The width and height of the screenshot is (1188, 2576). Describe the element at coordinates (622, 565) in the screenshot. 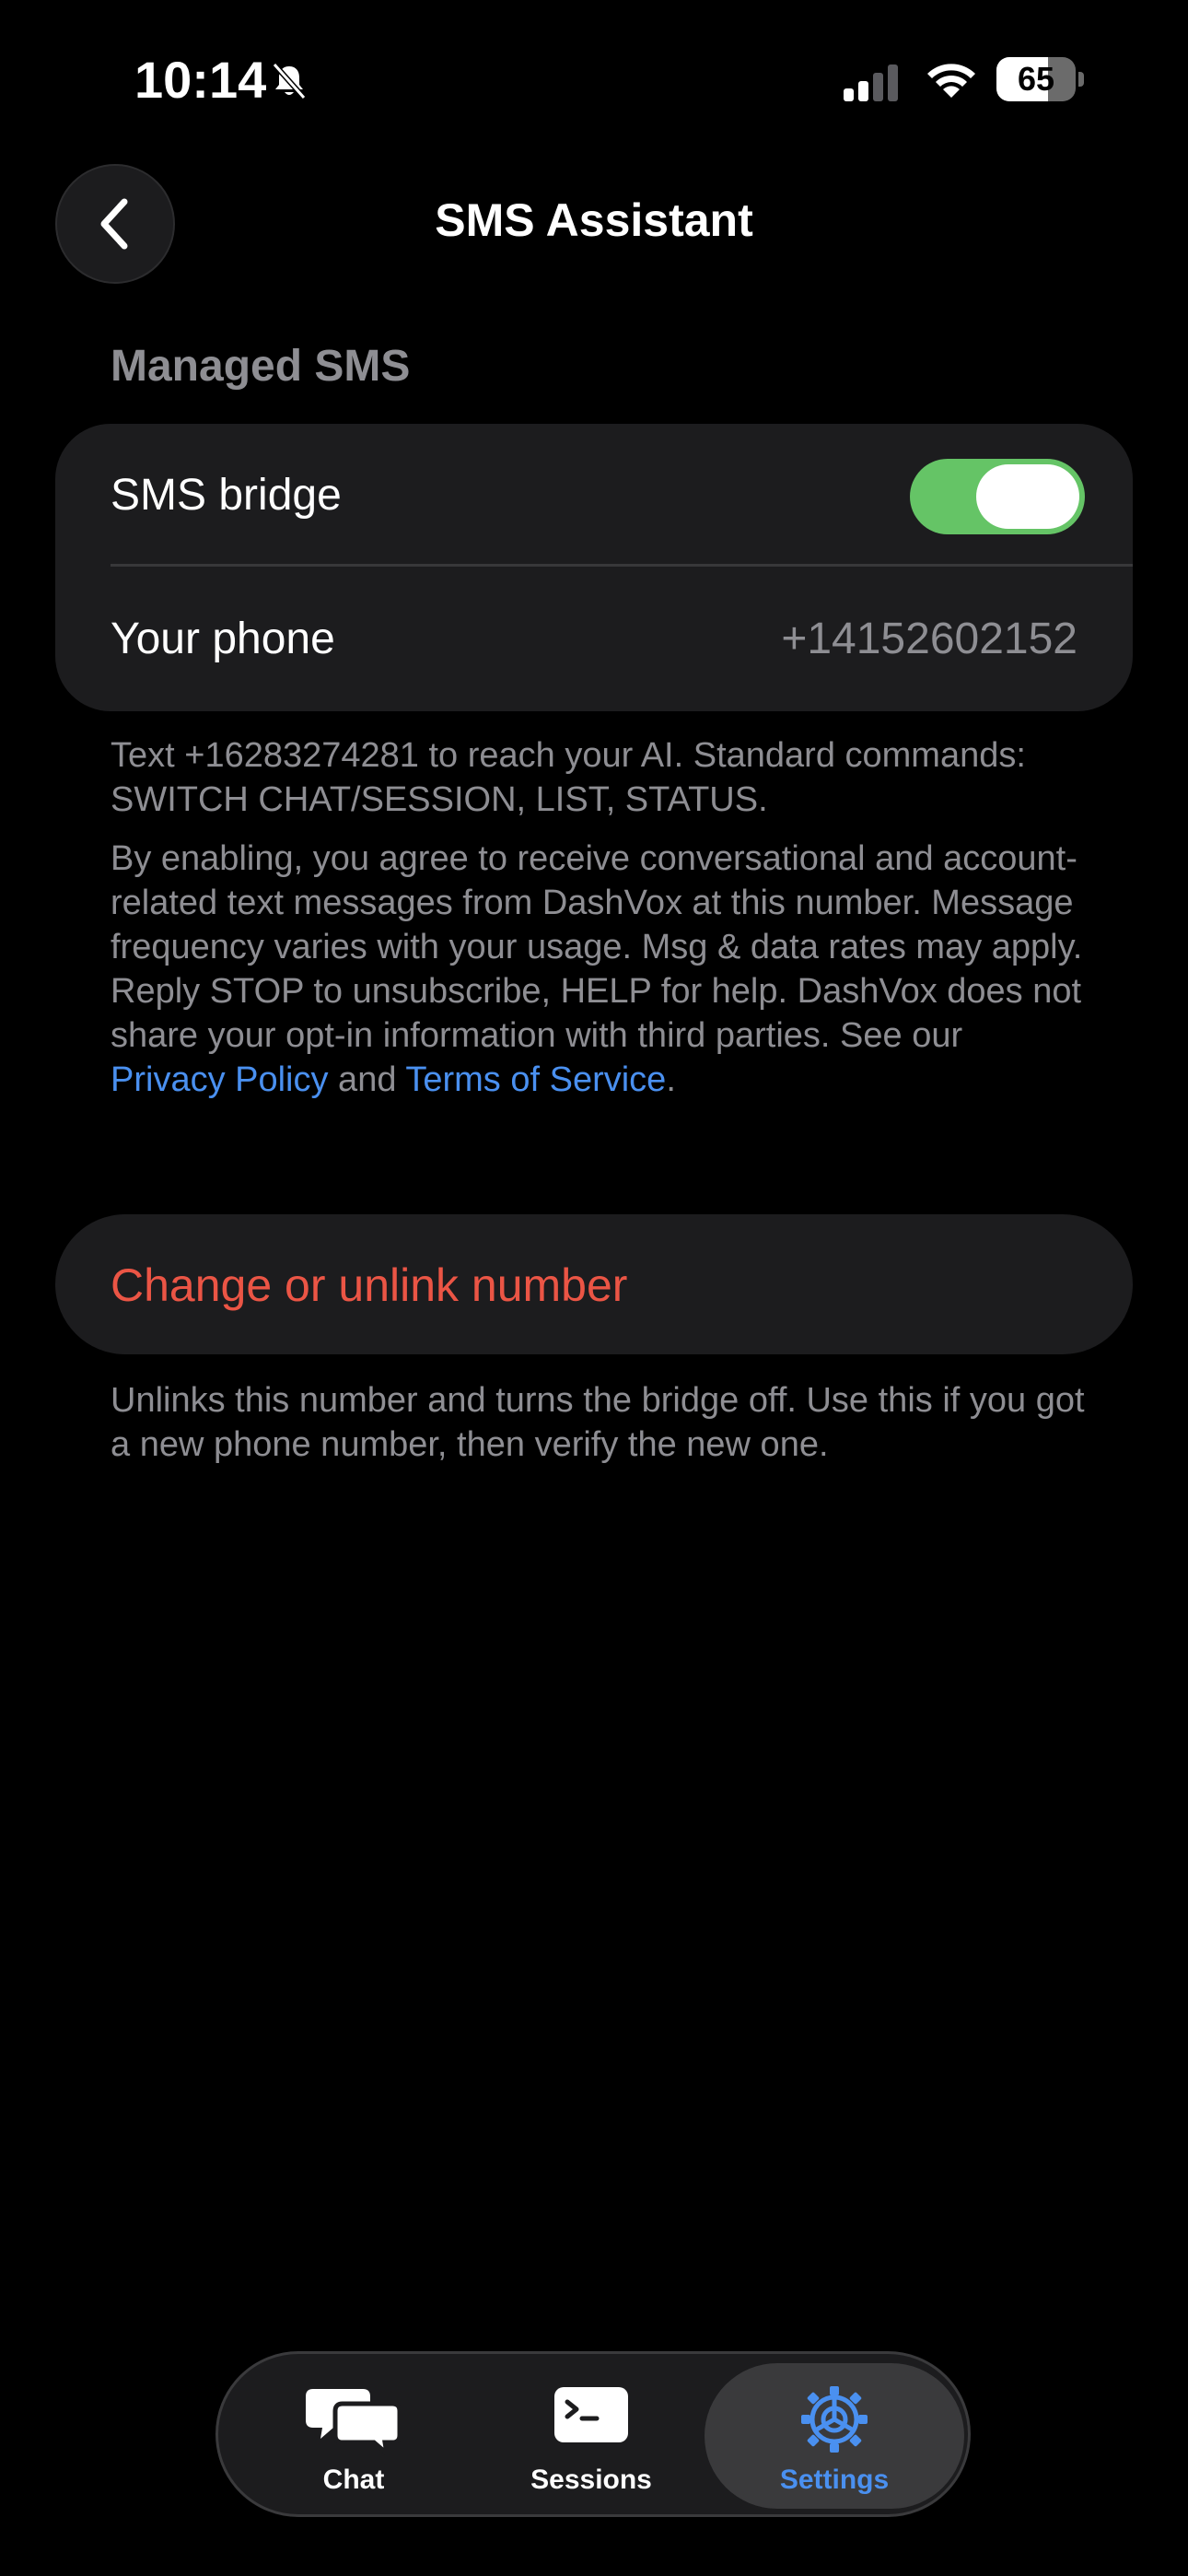

I see `row-divider` at that location.